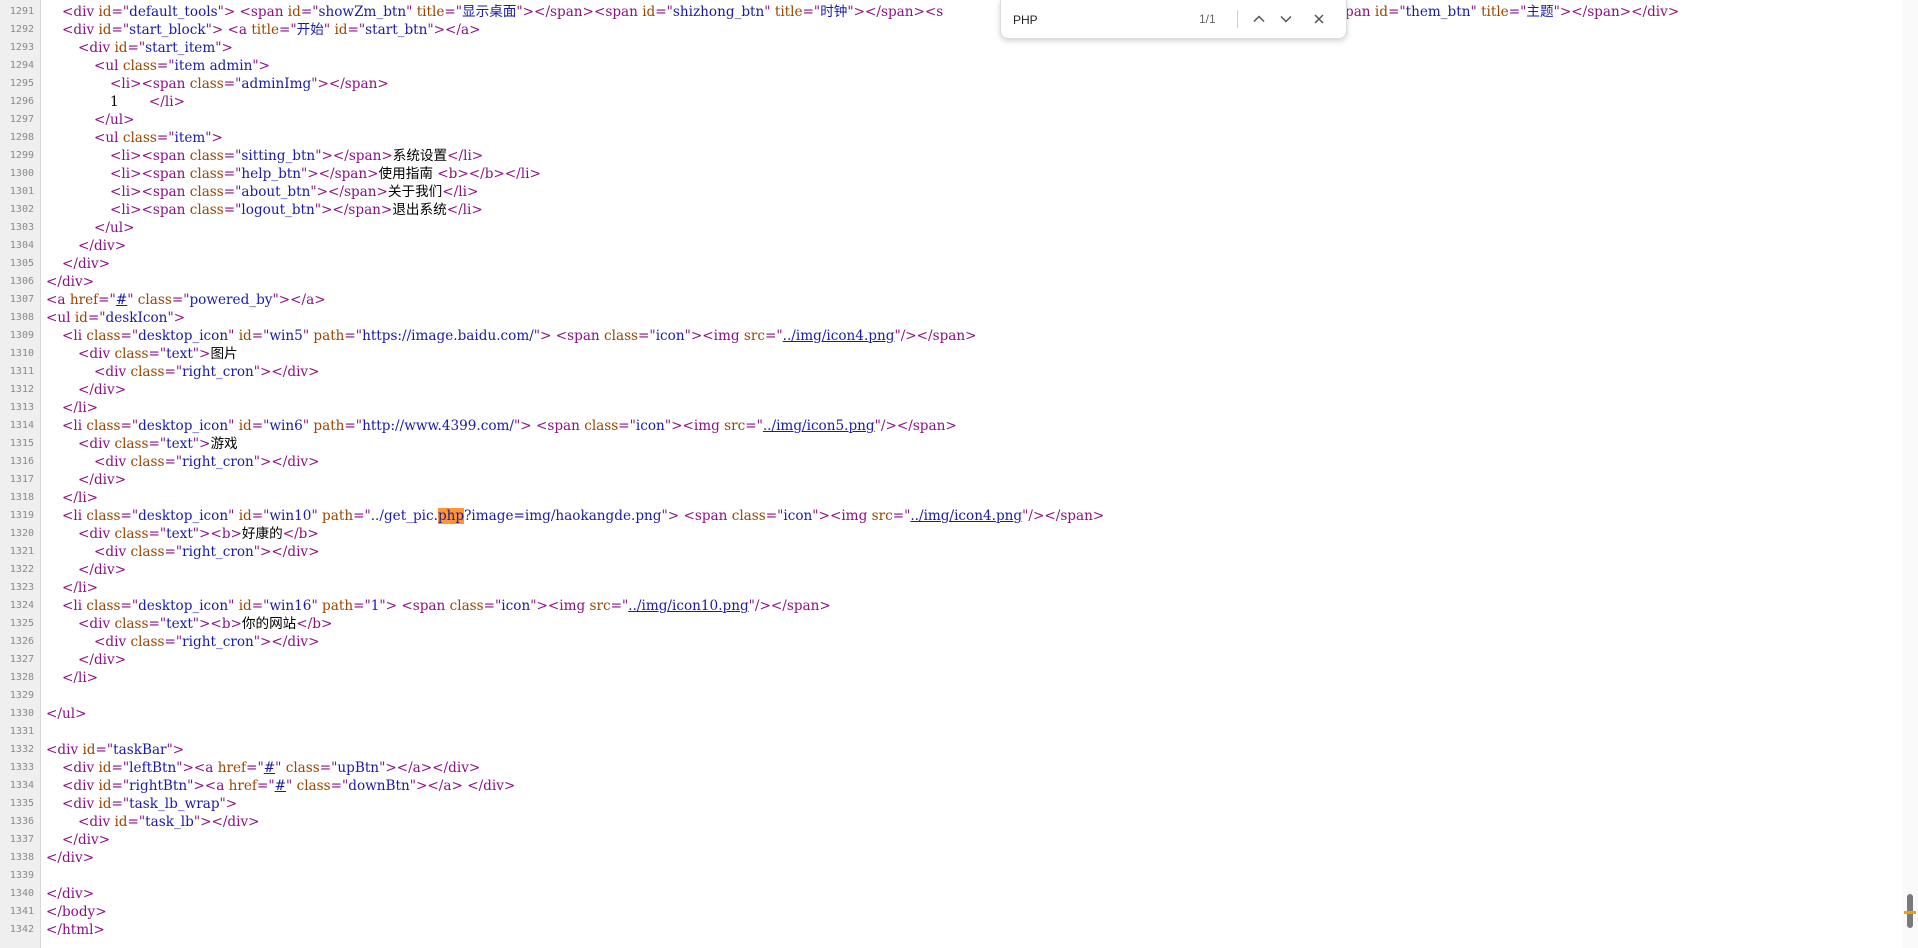  I want to click on code-token: </li>, so click(80, 498).